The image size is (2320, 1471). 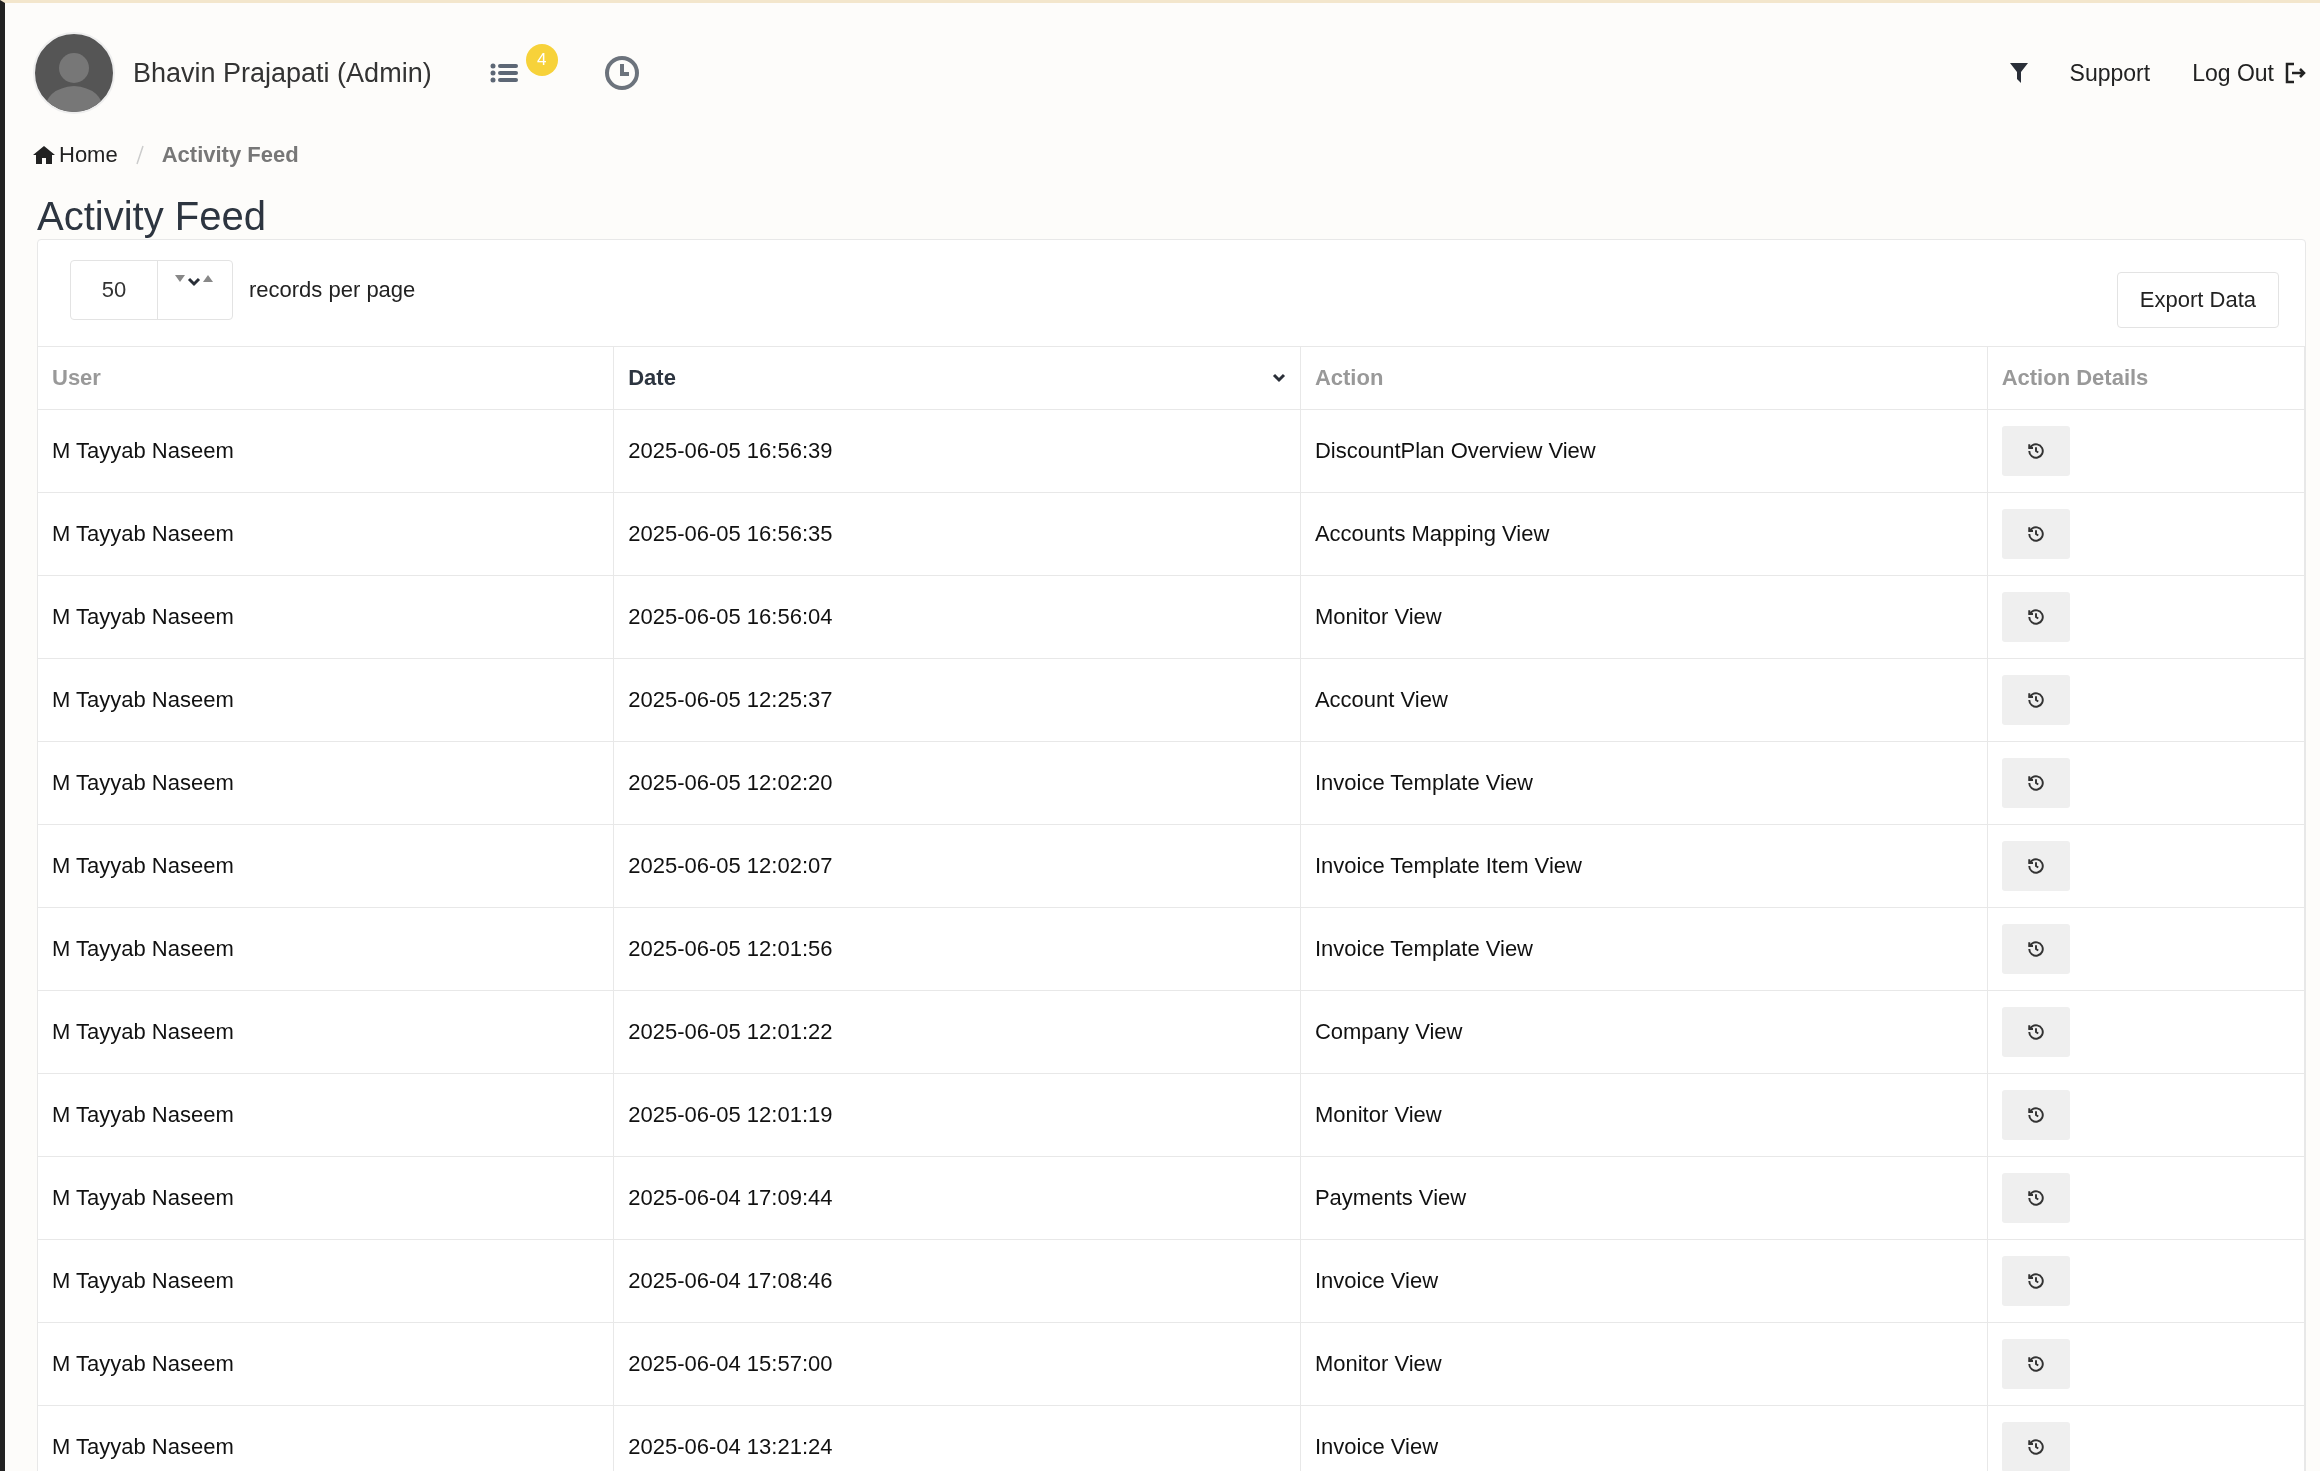 I want to click on table-cell: 2025-06-05 16:56:35, so click(x=957, y=534).